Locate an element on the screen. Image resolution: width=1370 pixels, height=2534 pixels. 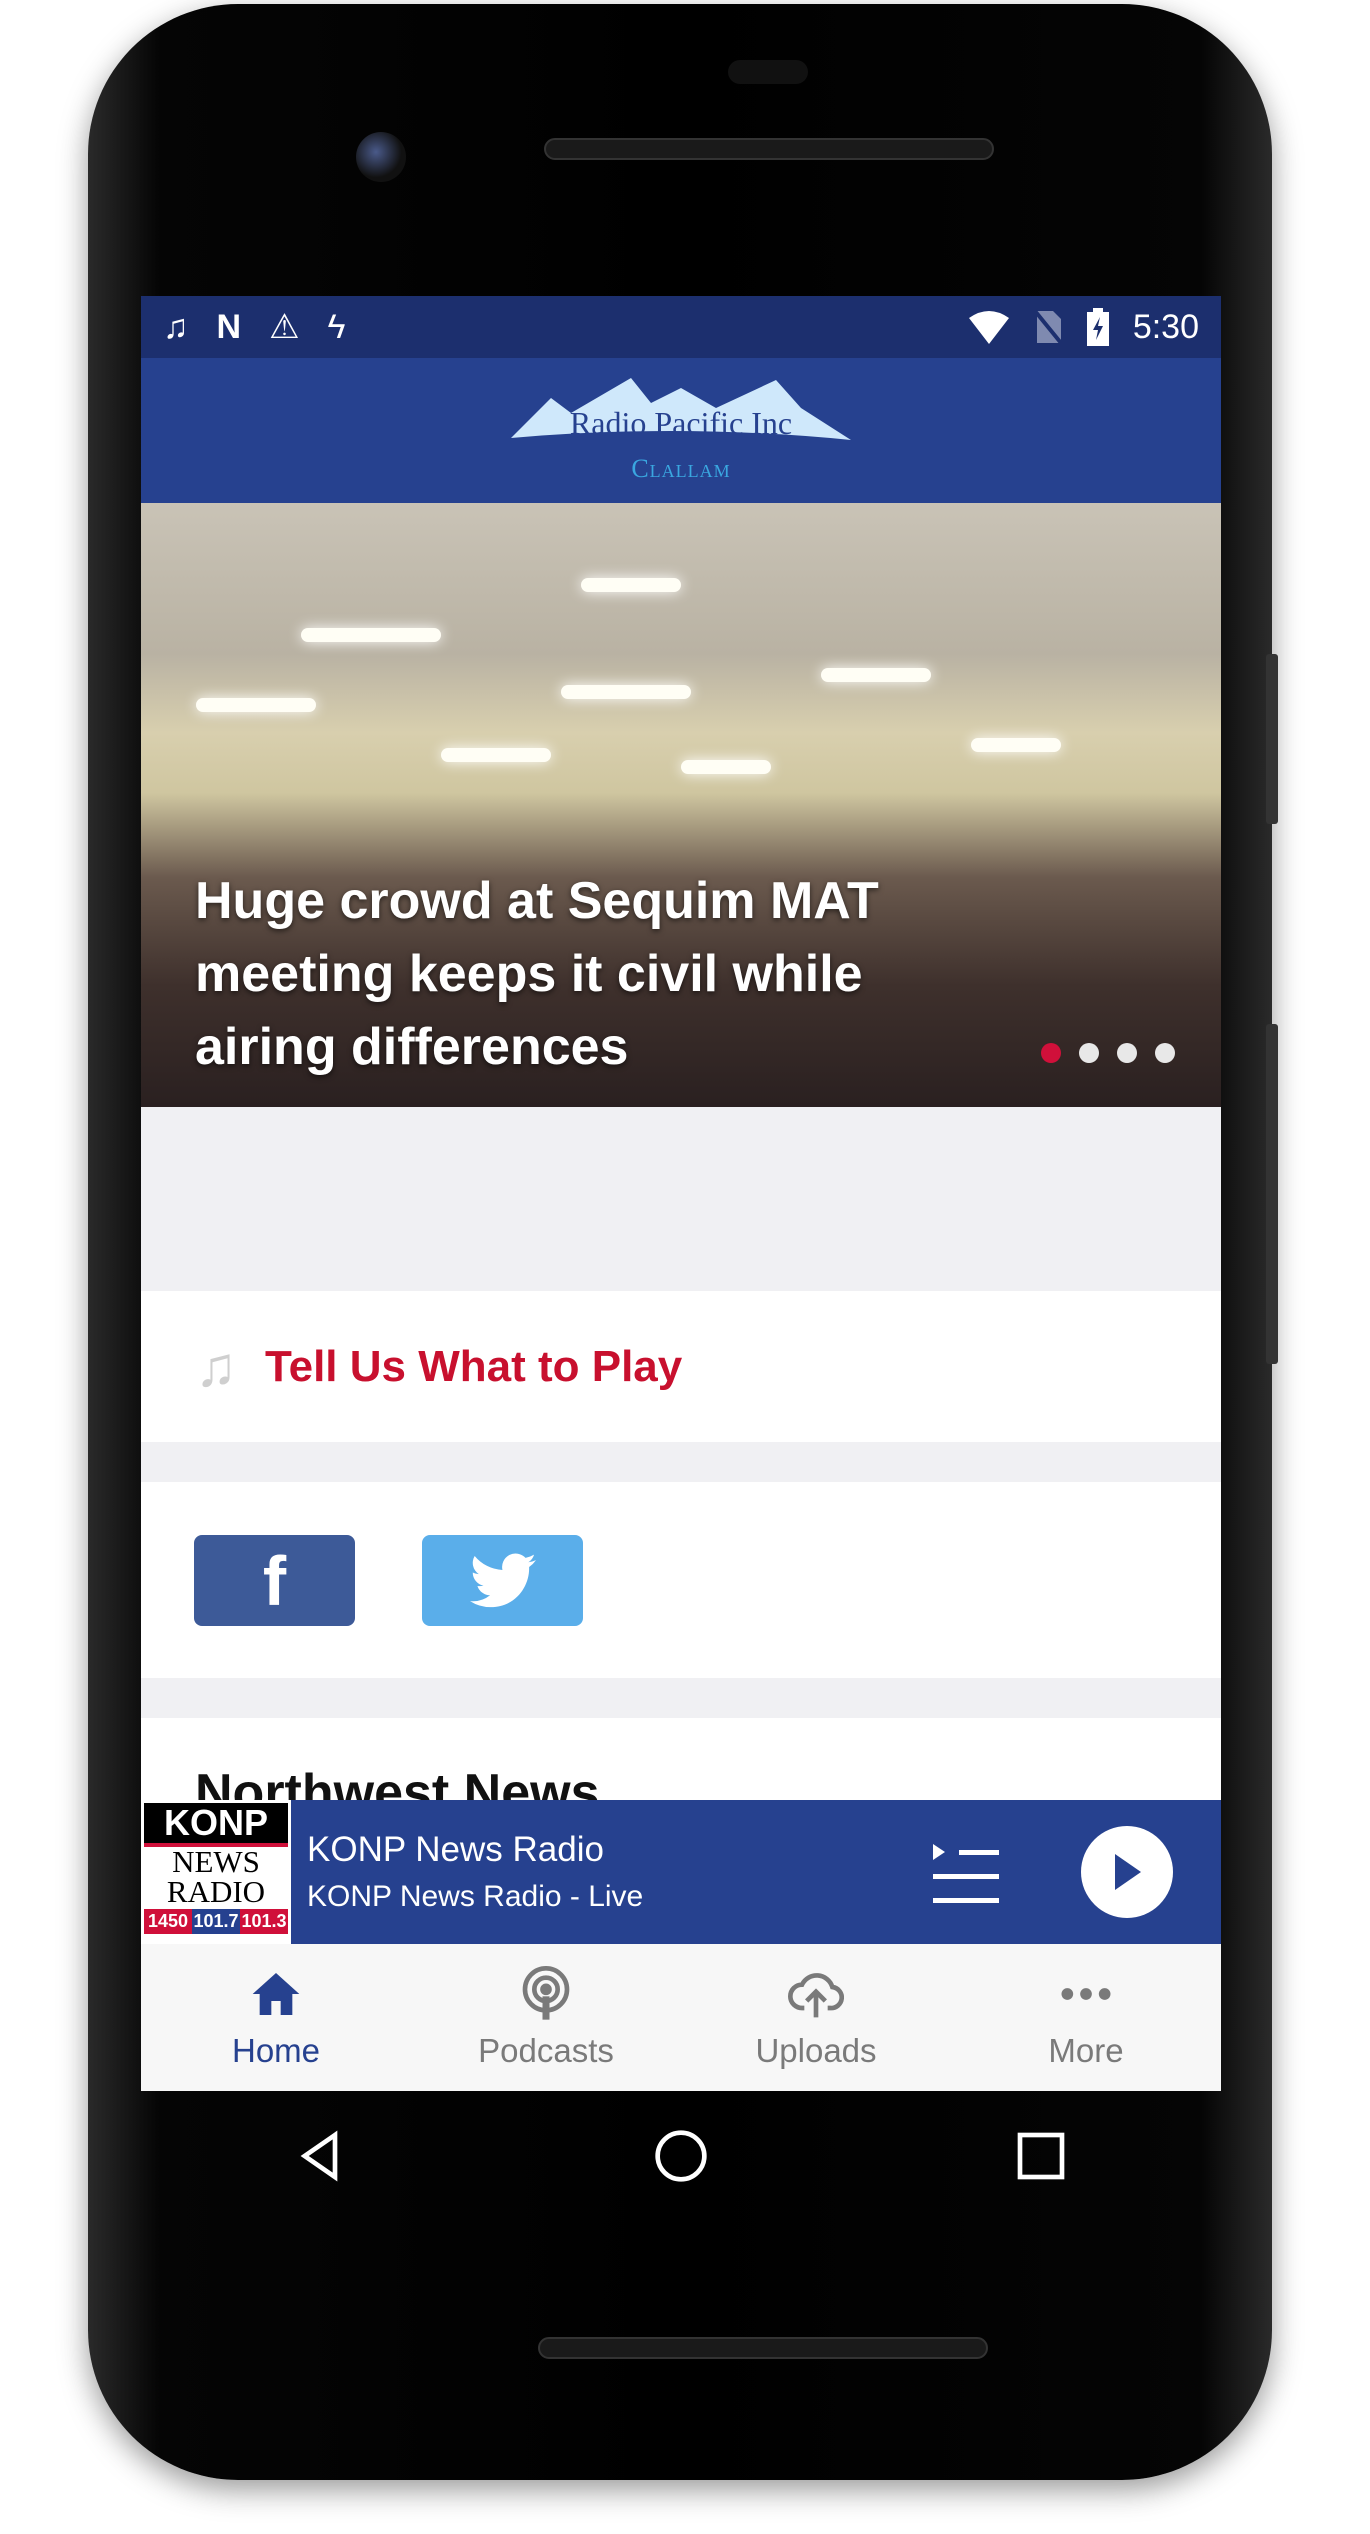
station-logo: Radio Pacific Inc is located at coordinates (681, 409).